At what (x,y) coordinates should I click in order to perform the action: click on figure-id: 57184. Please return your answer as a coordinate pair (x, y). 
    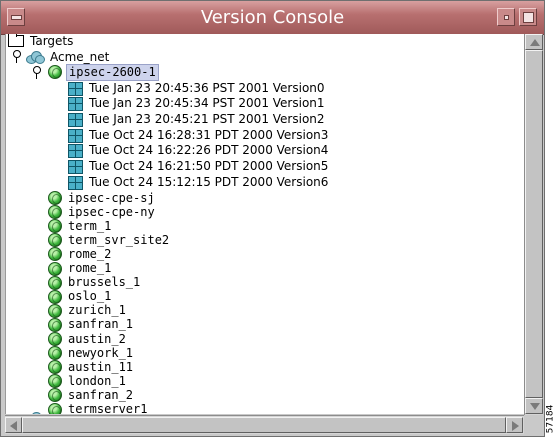
    Looking at the image, I should click on (551, 420).